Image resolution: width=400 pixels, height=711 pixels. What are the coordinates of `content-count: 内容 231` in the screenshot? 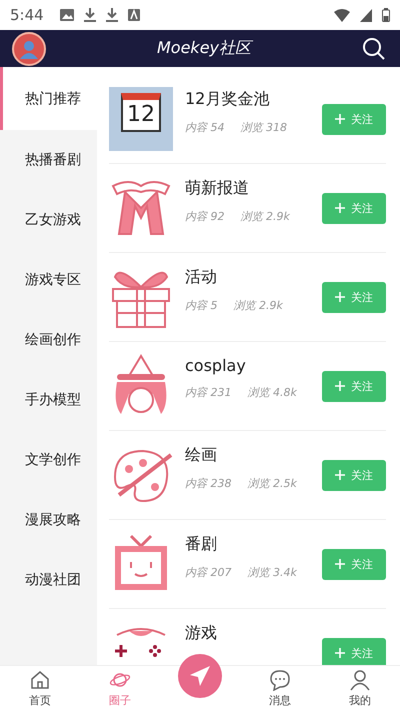 It's located at (208, 392).